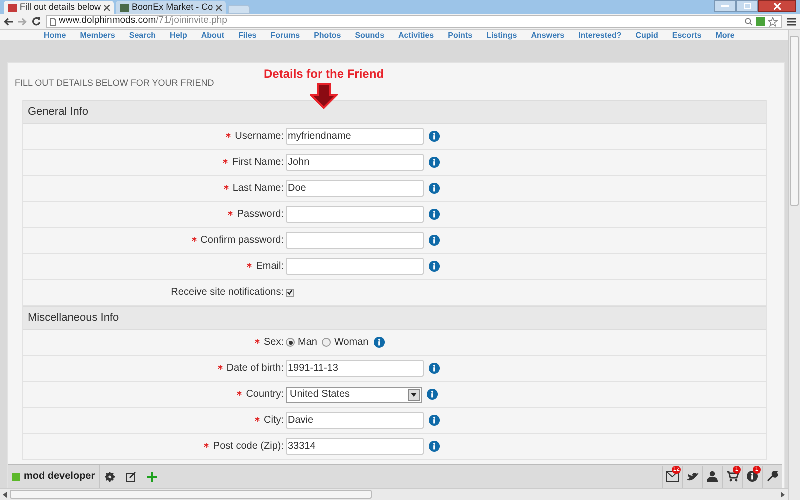 Image resolution: width=800 pixels, height=500 pixels. What do you see at coordinates (355, 136) in the screenshot?
I see `text-field: myfriendname` at bounding box center [355, 136].